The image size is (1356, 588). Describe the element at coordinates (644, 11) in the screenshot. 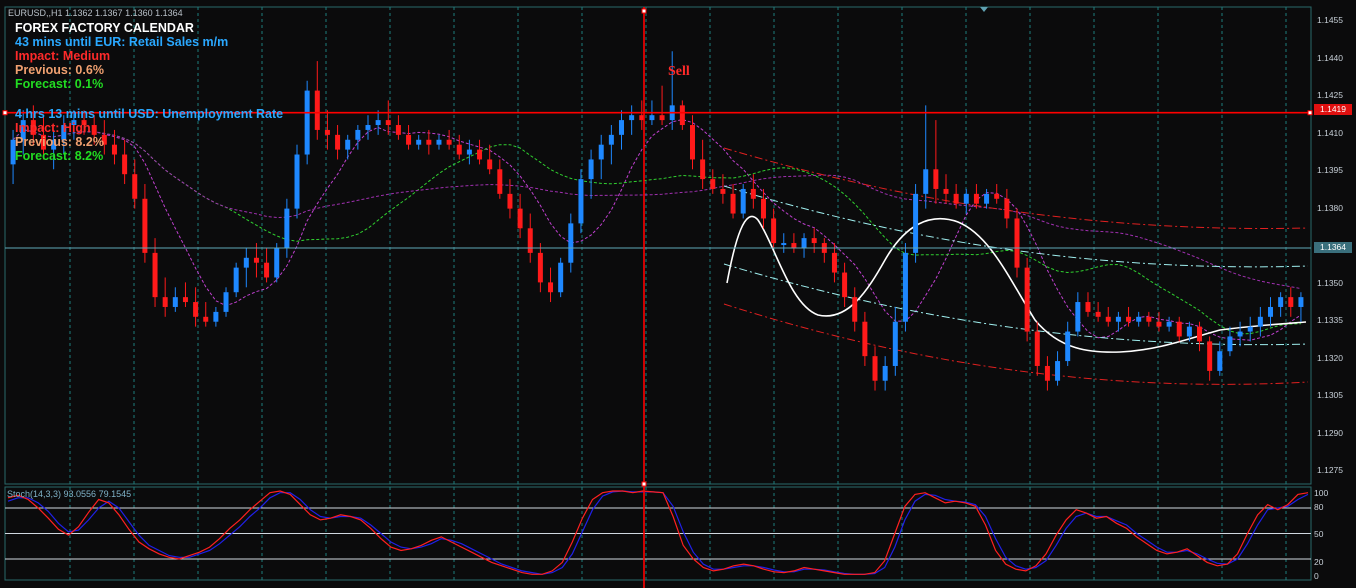

I see `vline-anchor-top` at that location.